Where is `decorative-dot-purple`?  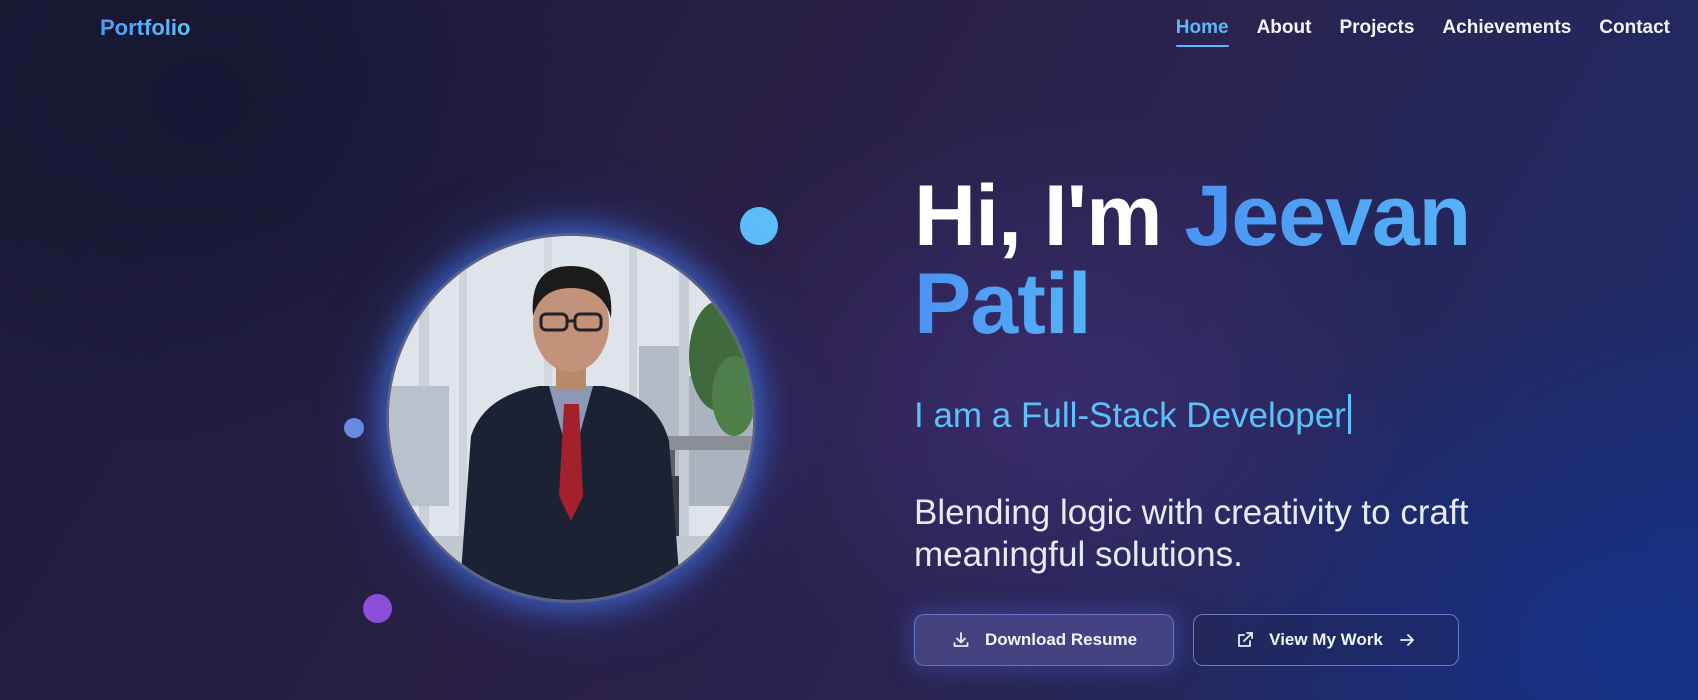
decorative-dot-purple is located at coordinates (377, 608).